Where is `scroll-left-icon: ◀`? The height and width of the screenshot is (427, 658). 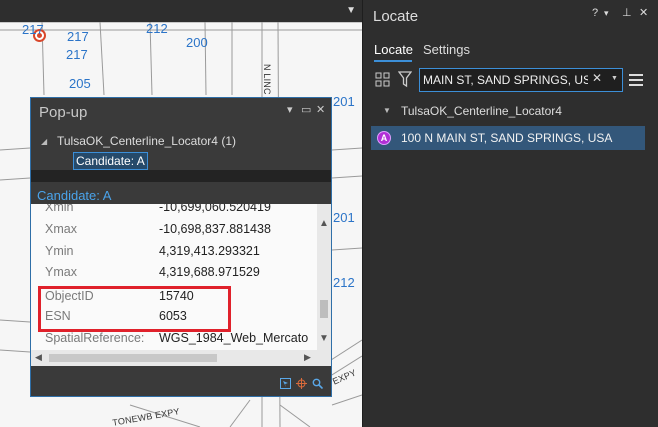
scroll-left-icon: ◀ is located at coordinates (38, 357).